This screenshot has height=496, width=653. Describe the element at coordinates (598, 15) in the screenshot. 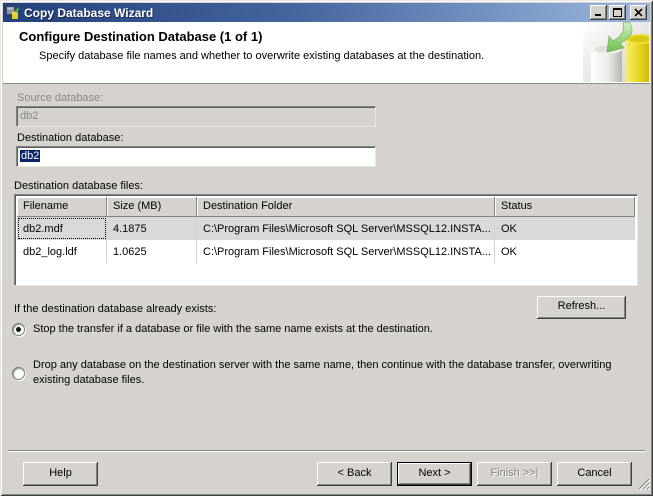

I see `minimize-icon` at that location.